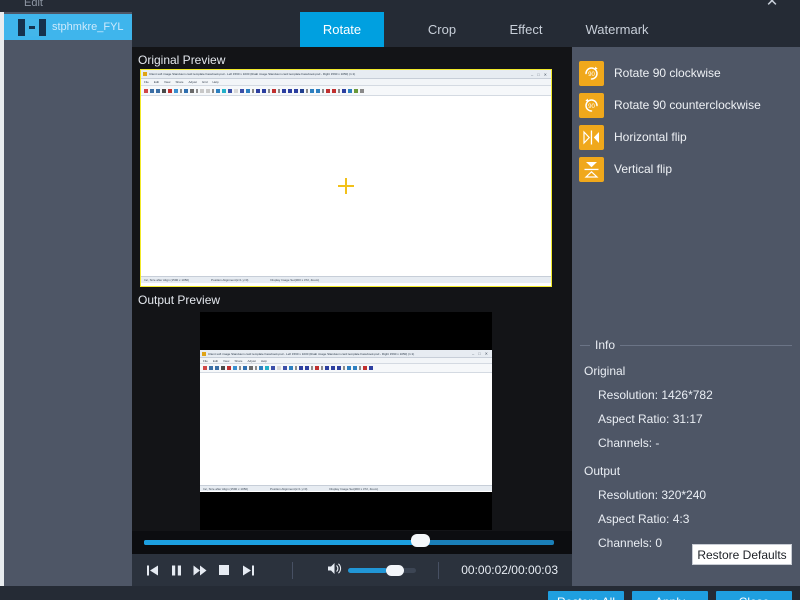 The width and height of the screenshot is (800, 600). I want to click on info-original-channels: Channels: -, so click(629, 443).